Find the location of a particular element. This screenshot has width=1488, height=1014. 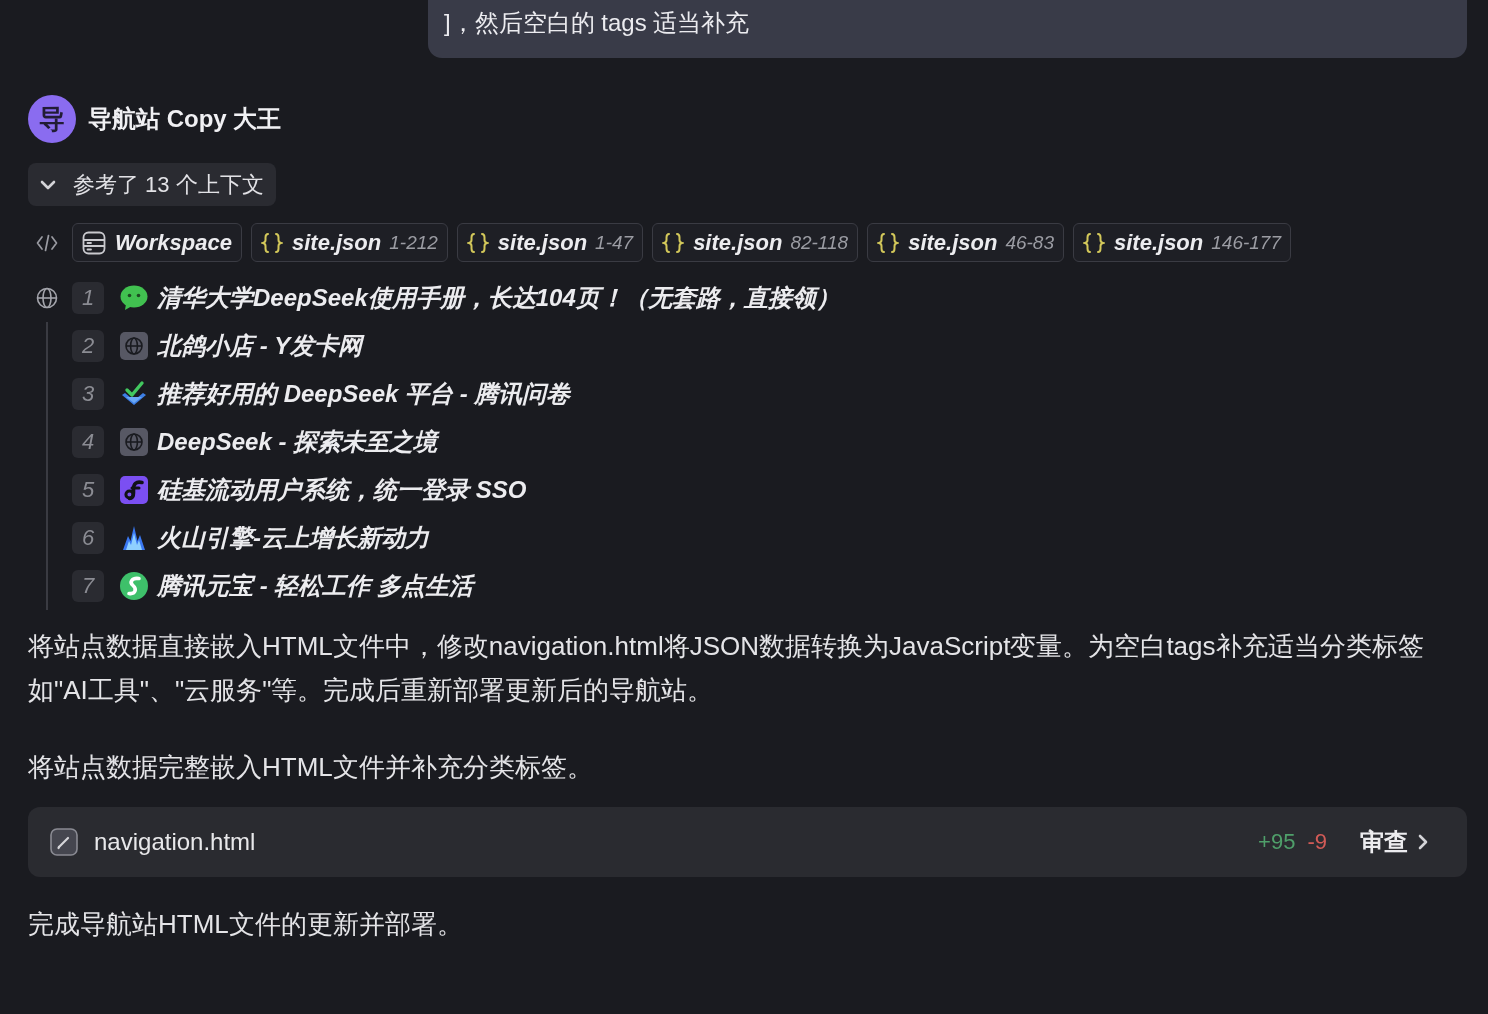

file-chip: site.json 146-177 is located at coordinates (1182, 242).